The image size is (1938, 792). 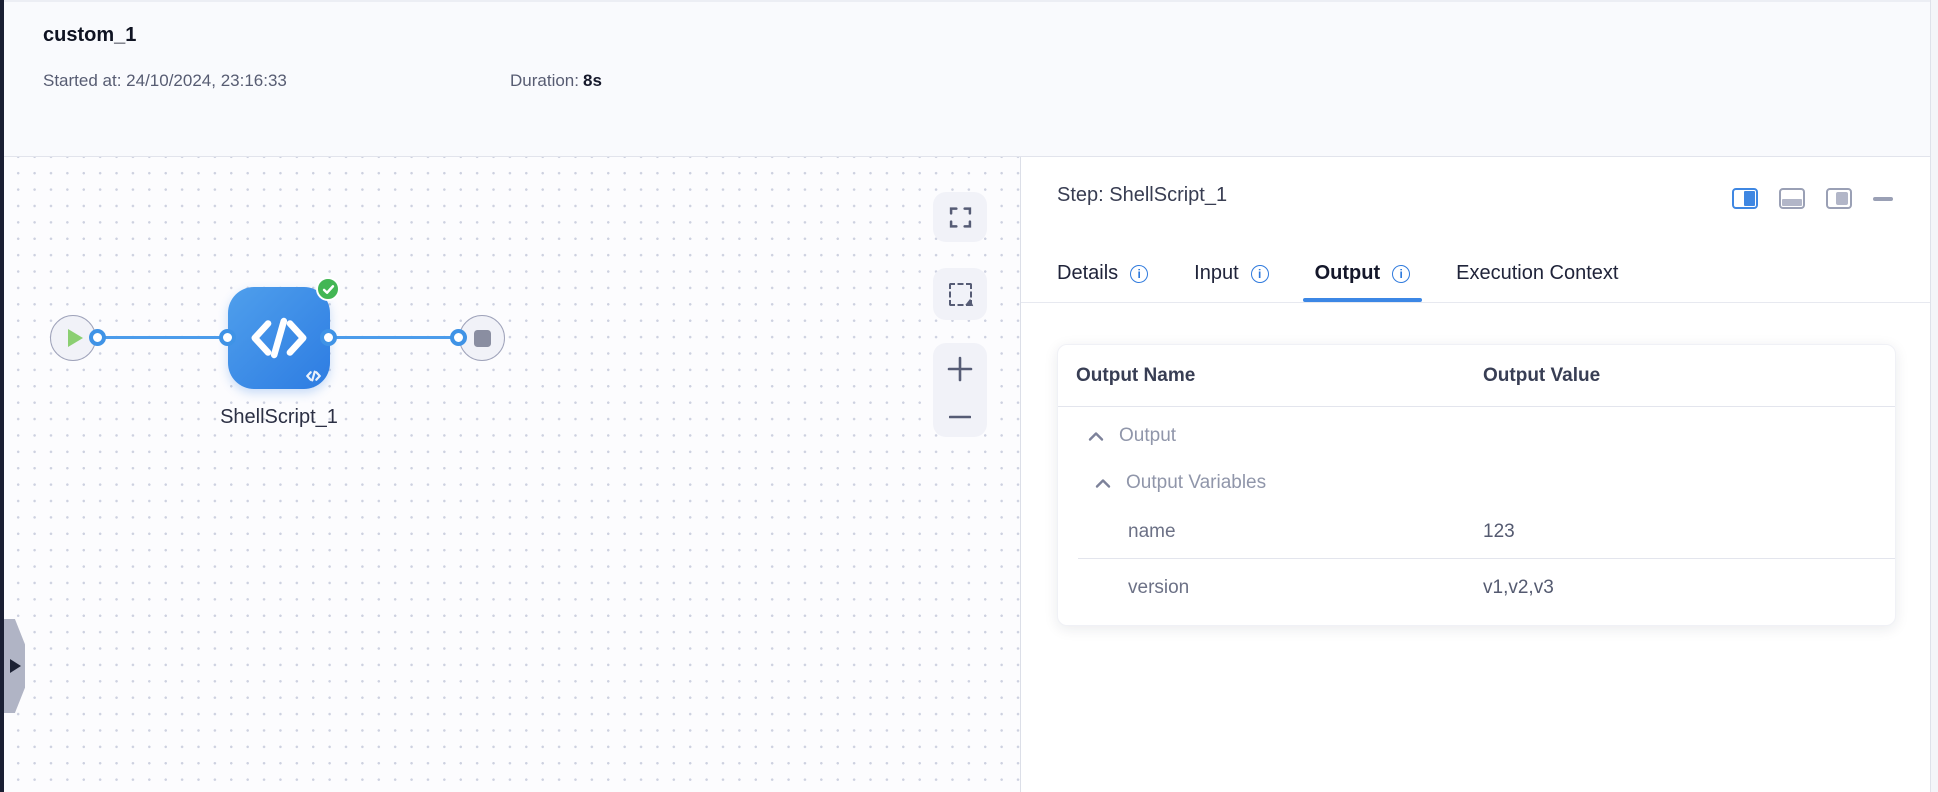 What do you see at coordinates (1475, 230) in the screenshot?
I see `tabs-row: Details Input Output Execution Context` at bounding box center [1475, 230].